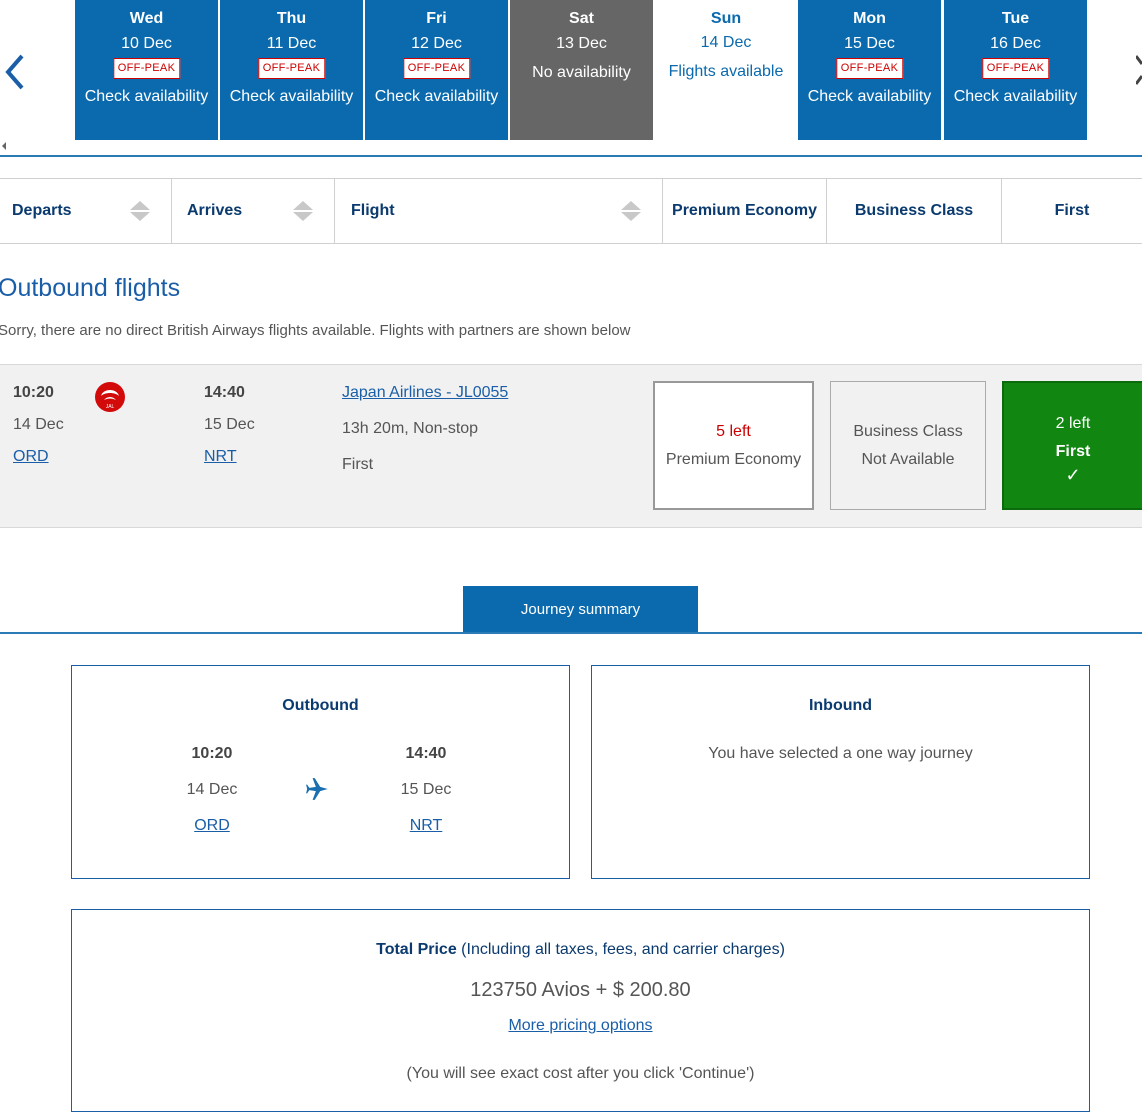 This screenshot has width=1142, height=1115. Describe the element at coordinates (38, 424) in the screenshot. I see `departure-date: 14 Dec` at that location.